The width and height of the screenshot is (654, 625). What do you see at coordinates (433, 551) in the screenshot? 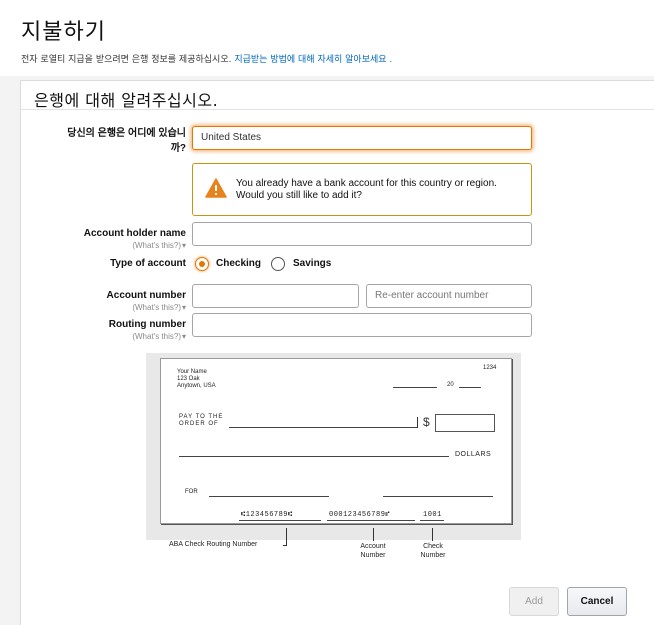
I see `check-number-caption: Check Number` at bounding box center [433, 551].